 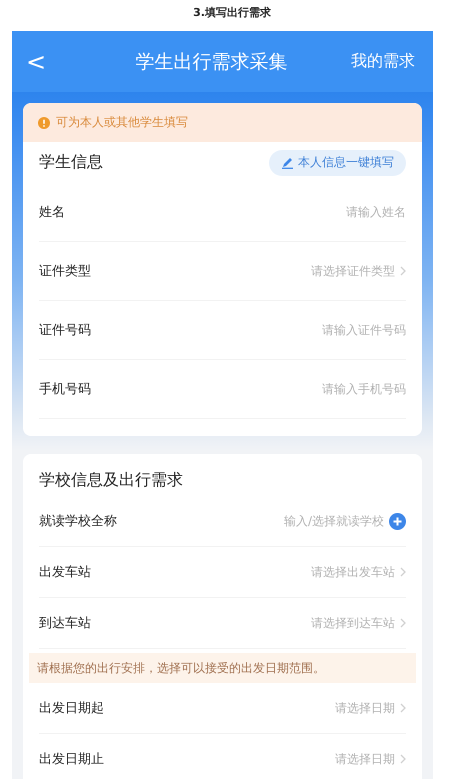 I want to click on field-label: 出发车站, so click(x=65, y=572).